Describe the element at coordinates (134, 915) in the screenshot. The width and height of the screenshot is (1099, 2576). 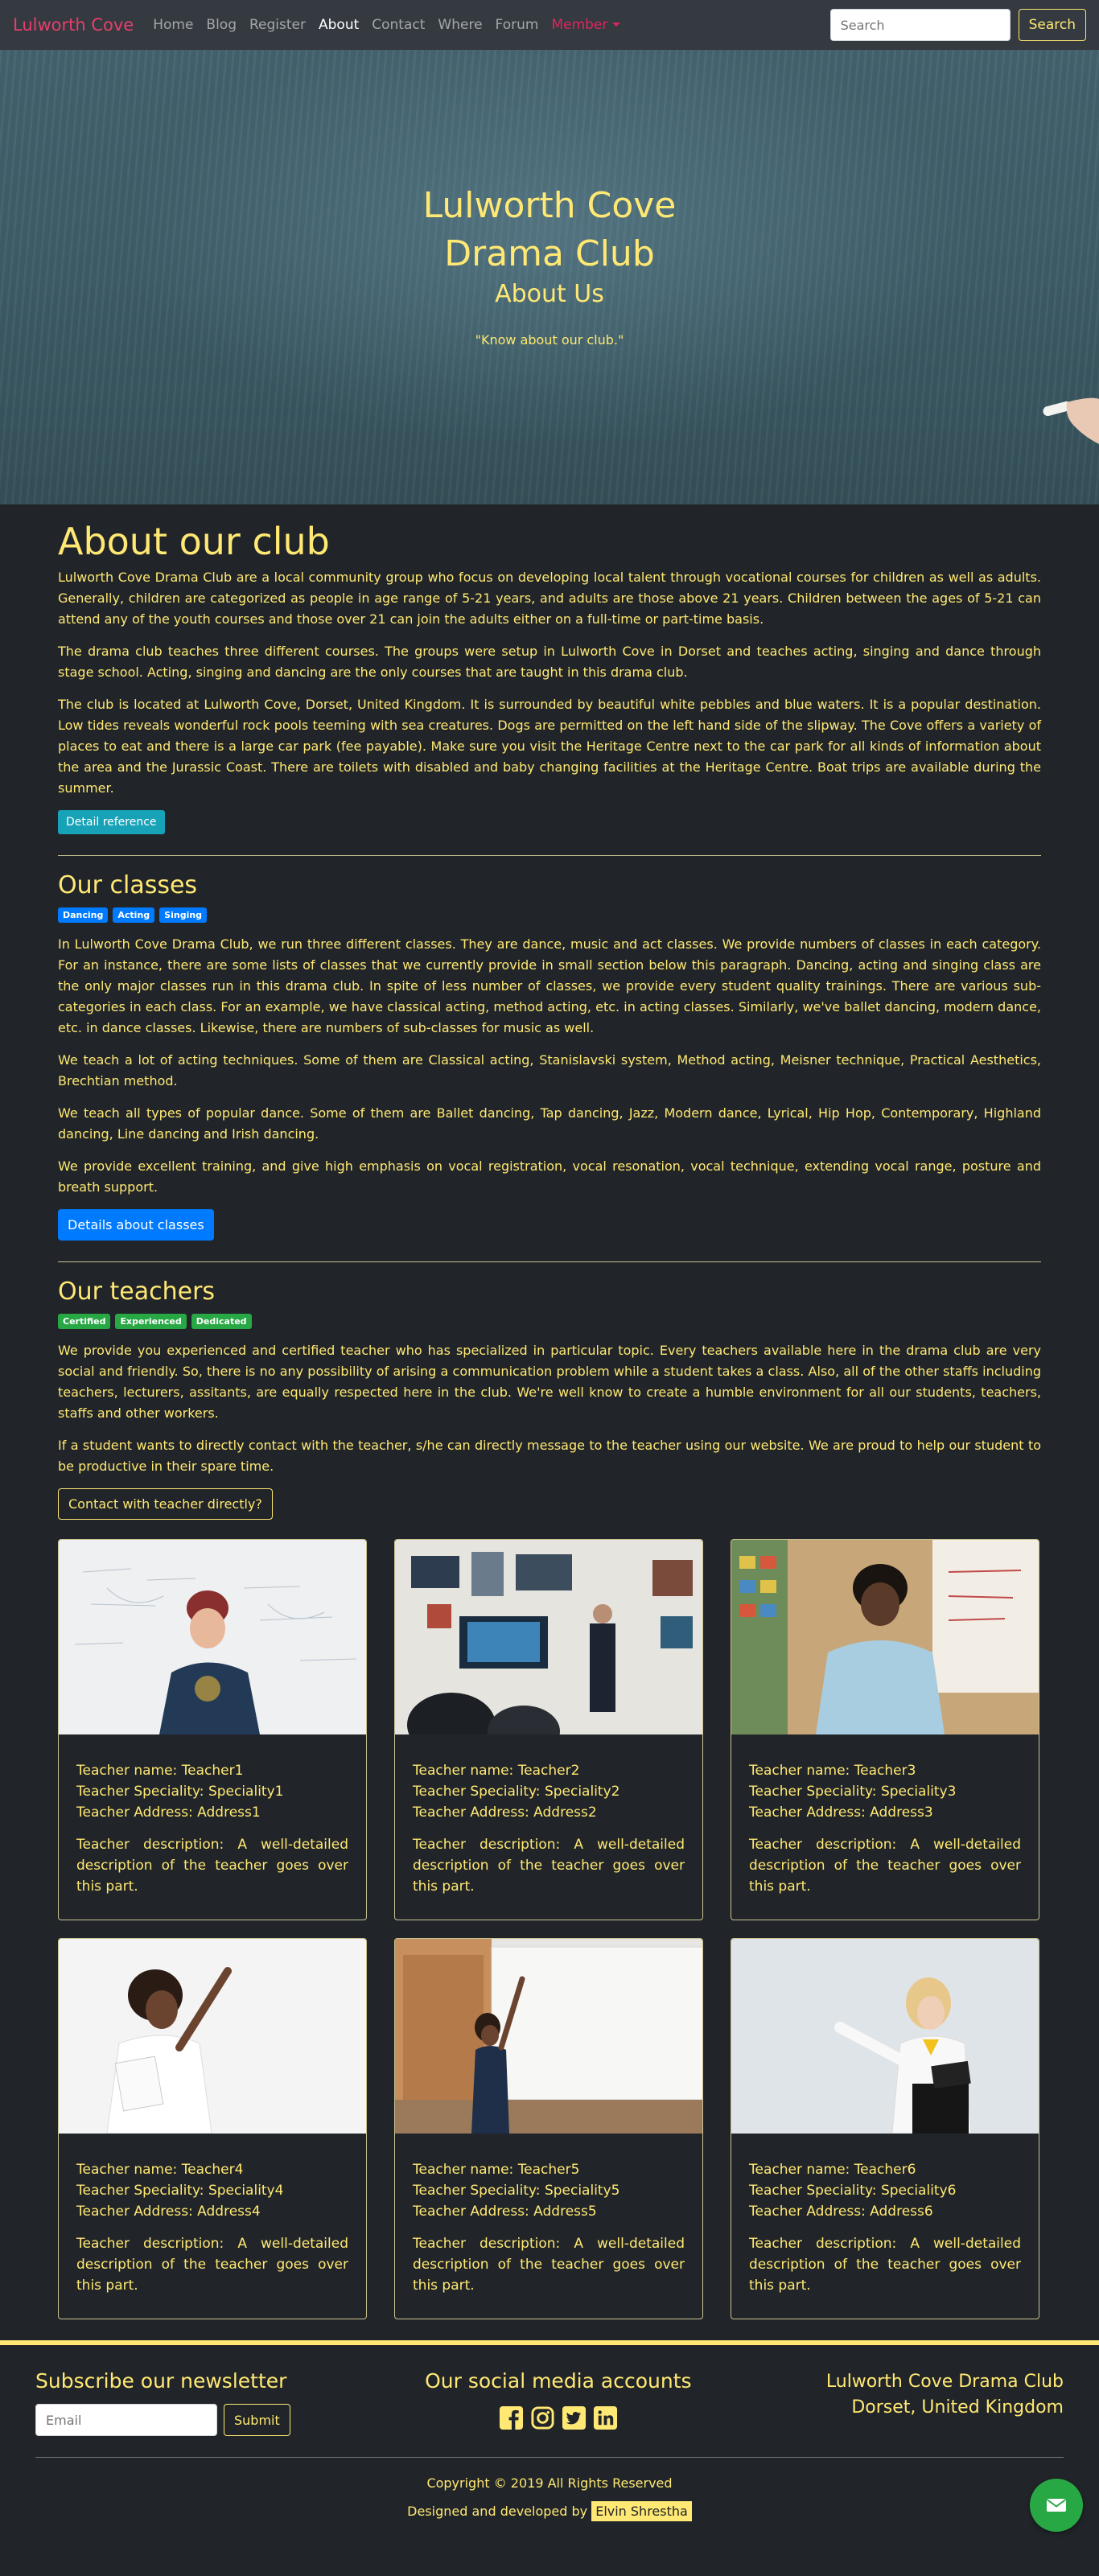
I see `badge-acting: Acting` at that location.